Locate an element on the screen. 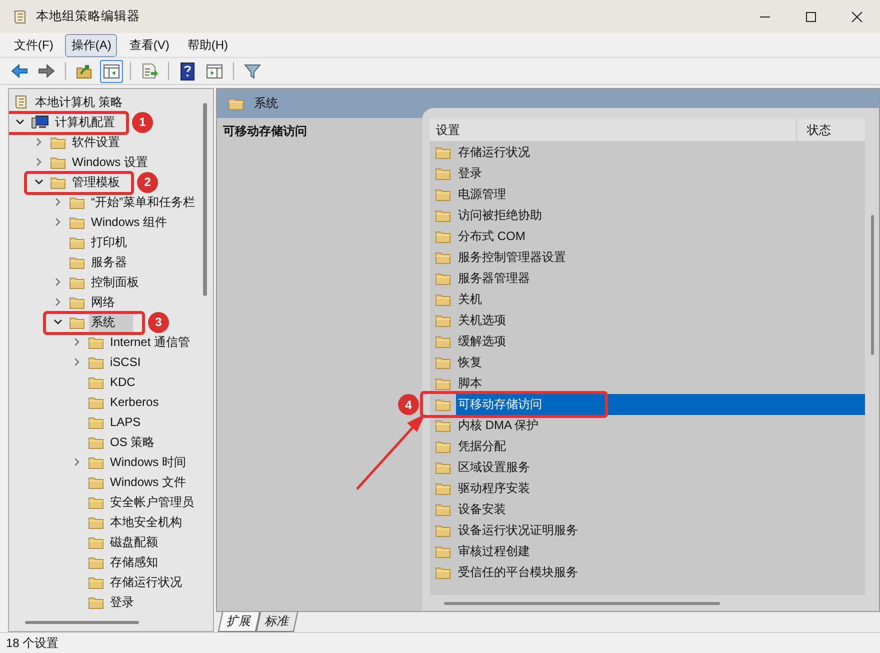 This screenshot has width=880, height=653. tree-item: “开始”菜单和任务栏 is located at coordinates (142, 202).